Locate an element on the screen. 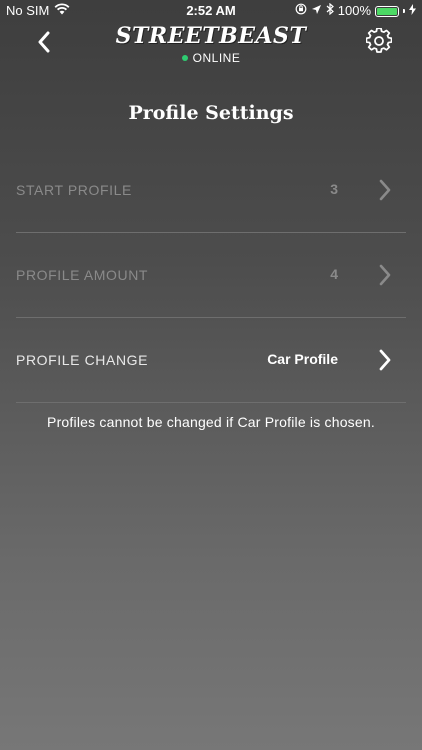  settings-row-value: Car Profile is located at coordinates (302, 359).